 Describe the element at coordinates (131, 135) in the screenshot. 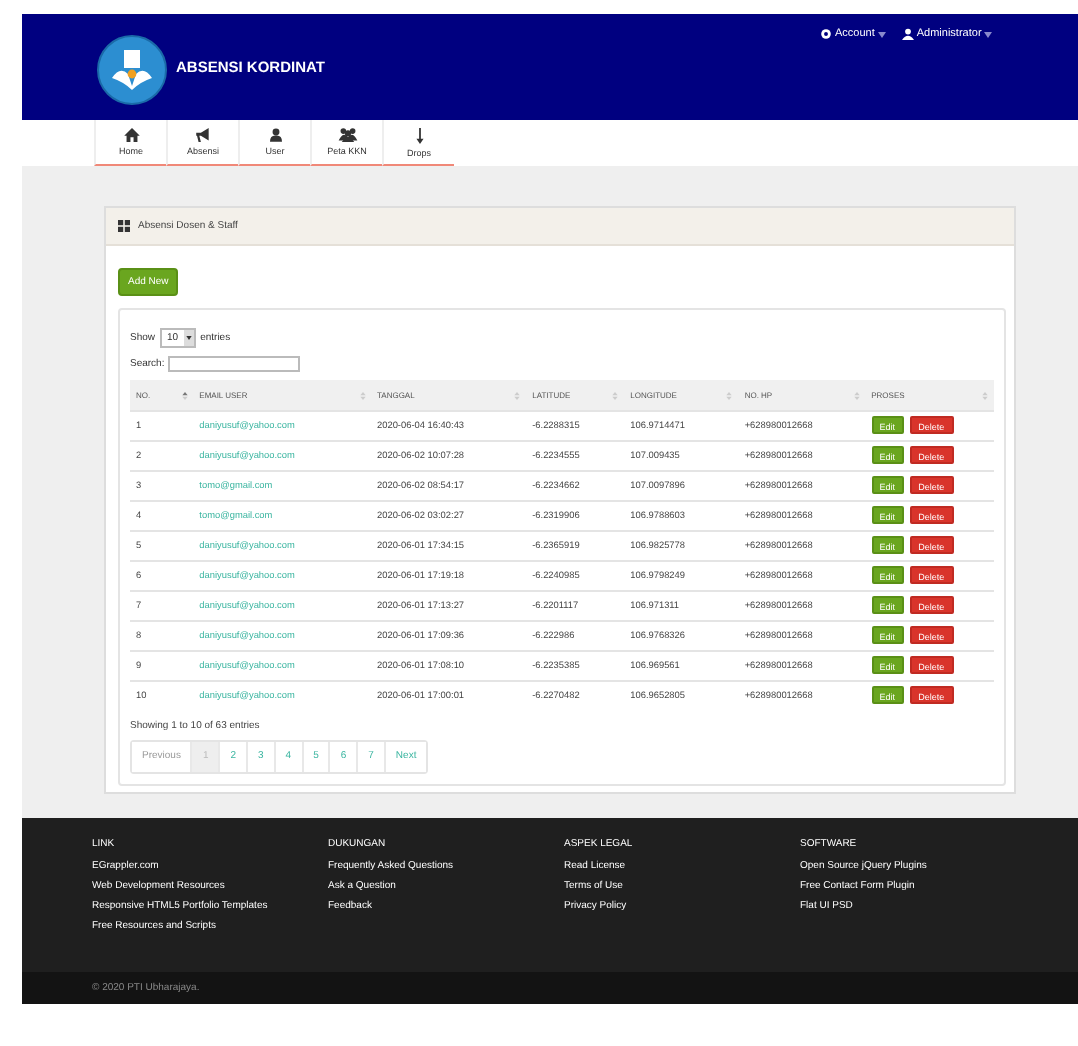

I see `home-icon` at that location.